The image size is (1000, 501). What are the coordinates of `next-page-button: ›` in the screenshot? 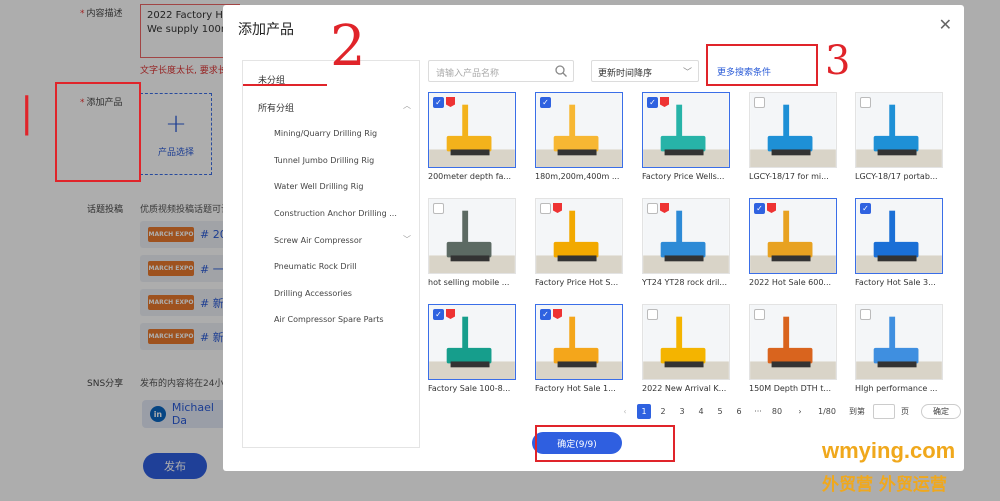 It's located at (800, 411).